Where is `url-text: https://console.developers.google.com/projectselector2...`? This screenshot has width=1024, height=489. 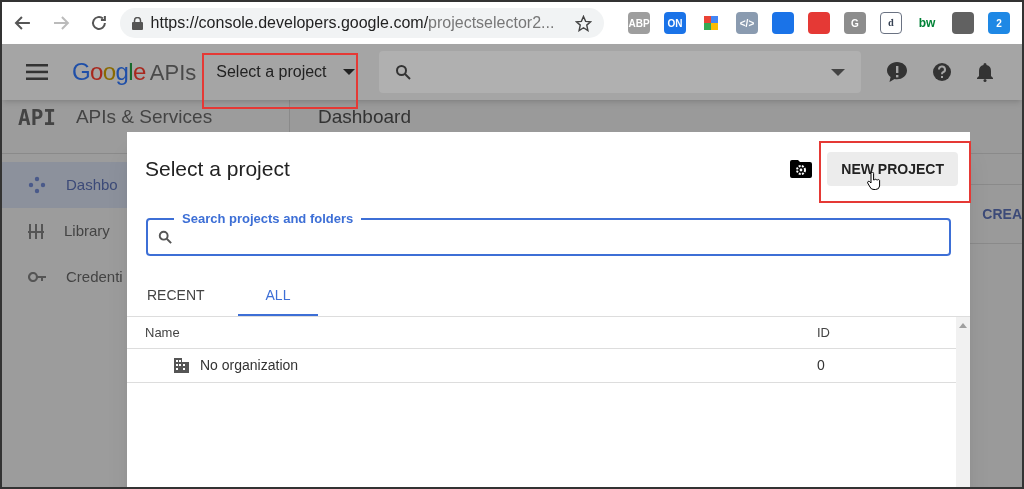 url-text: https://console.developers.google.com/projectselector2... is located at coordinates (352, 23).